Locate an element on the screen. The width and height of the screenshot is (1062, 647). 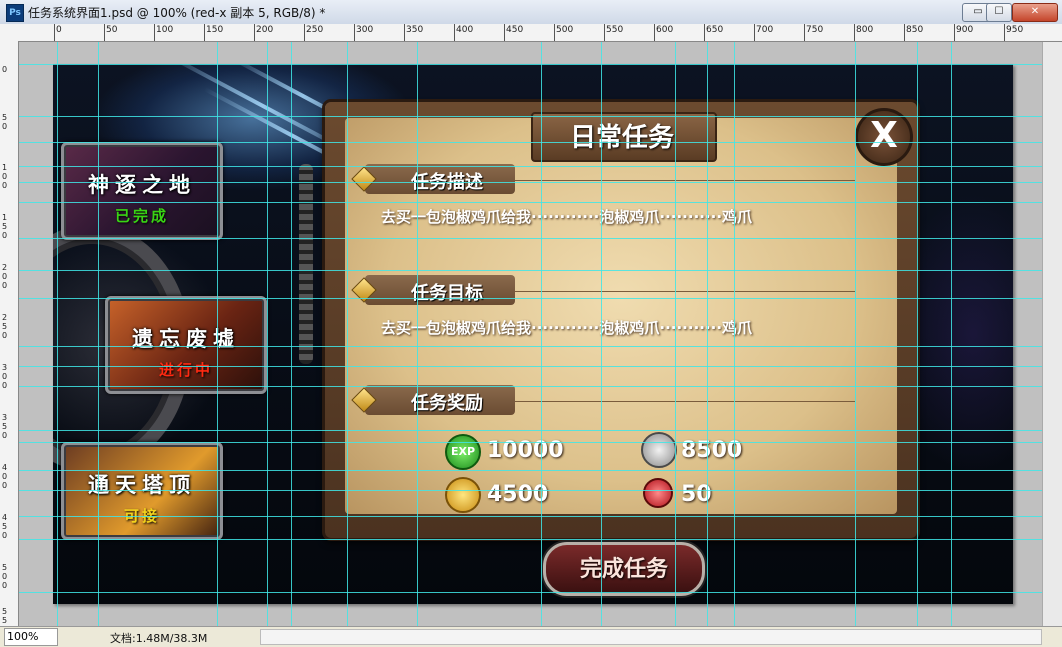
maximize-button: ☐ is located at coordinates (999, 12).